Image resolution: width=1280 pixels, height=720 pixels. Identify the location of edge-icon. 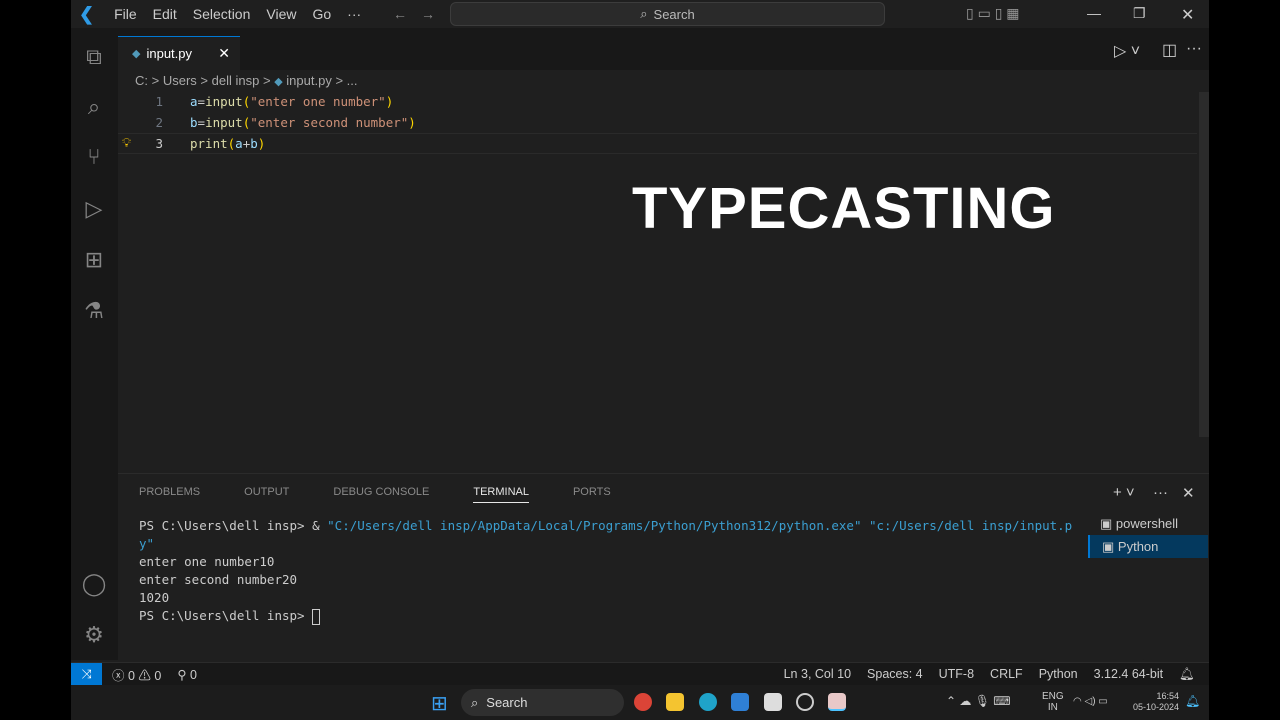
(708, 702).